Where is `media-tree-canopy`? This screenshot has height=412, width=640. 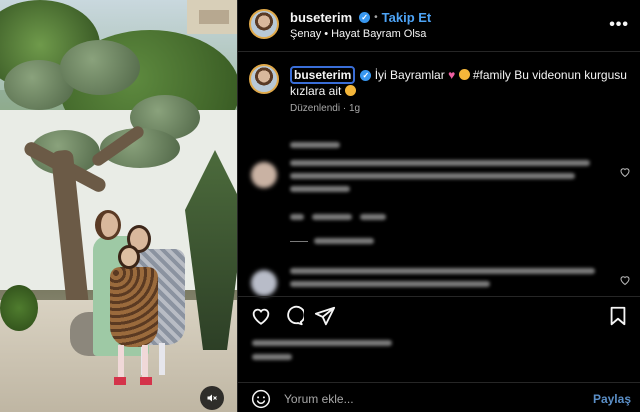 media-tree-canopy is located at coordinates (100, 67).